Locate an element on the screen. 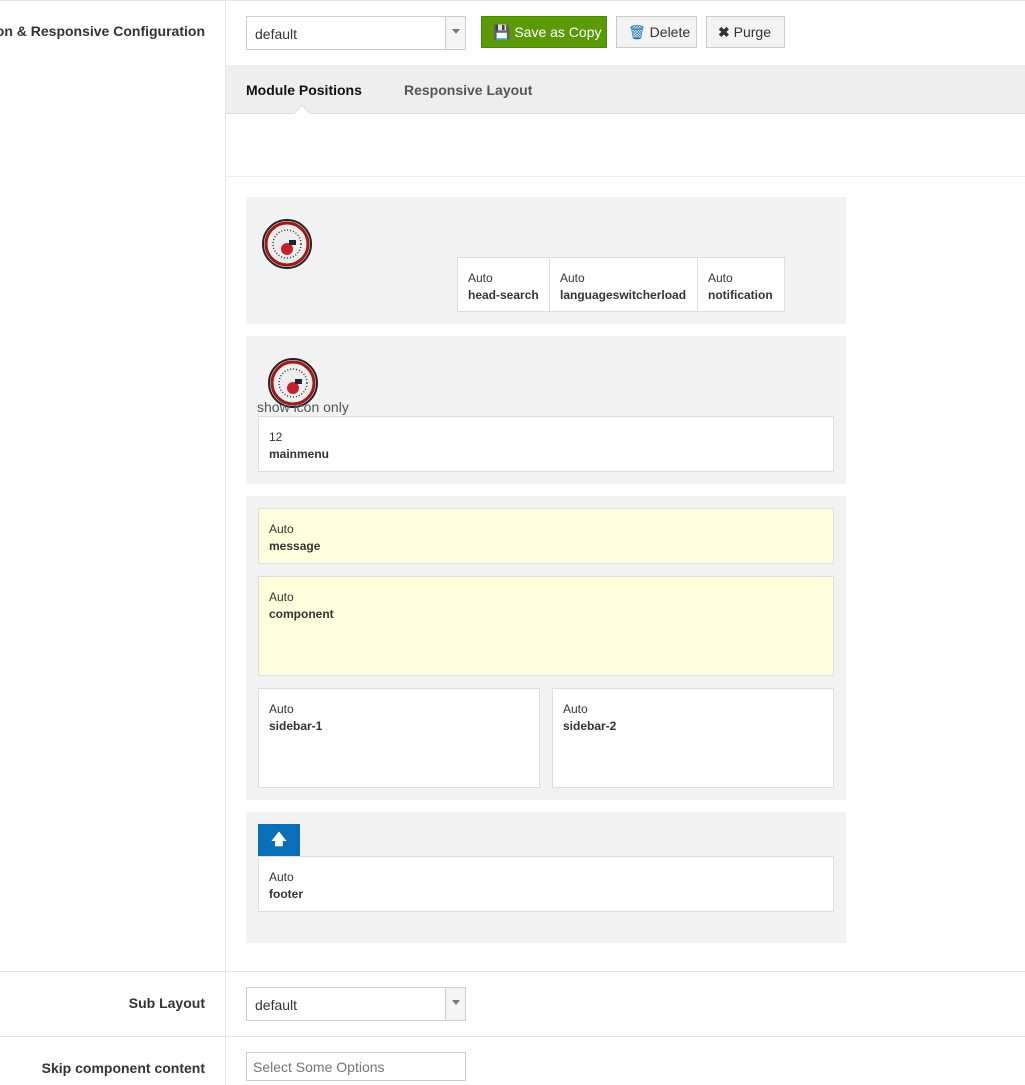 This screenshot has width=1025, height=1085. position-sidebar-2: Auto sidebar-2 is located at coordinates (693, 738).